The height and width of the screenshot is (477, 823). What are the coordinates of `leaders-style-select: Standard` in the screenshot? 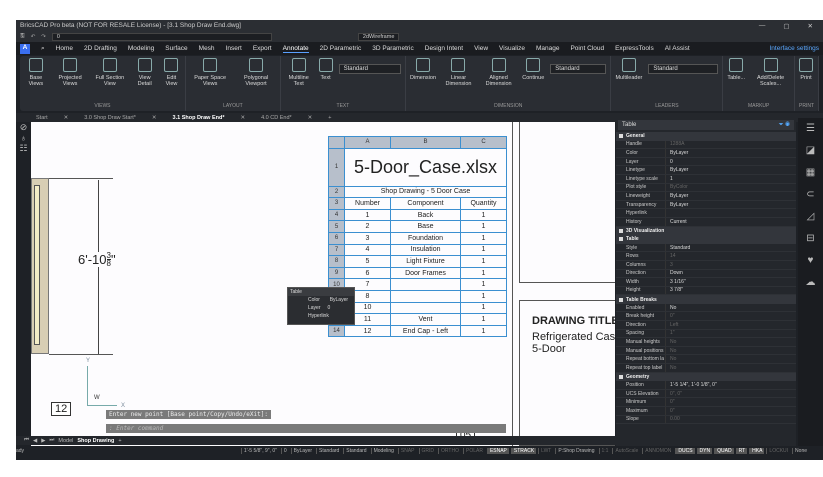 It's located at (683, 69).